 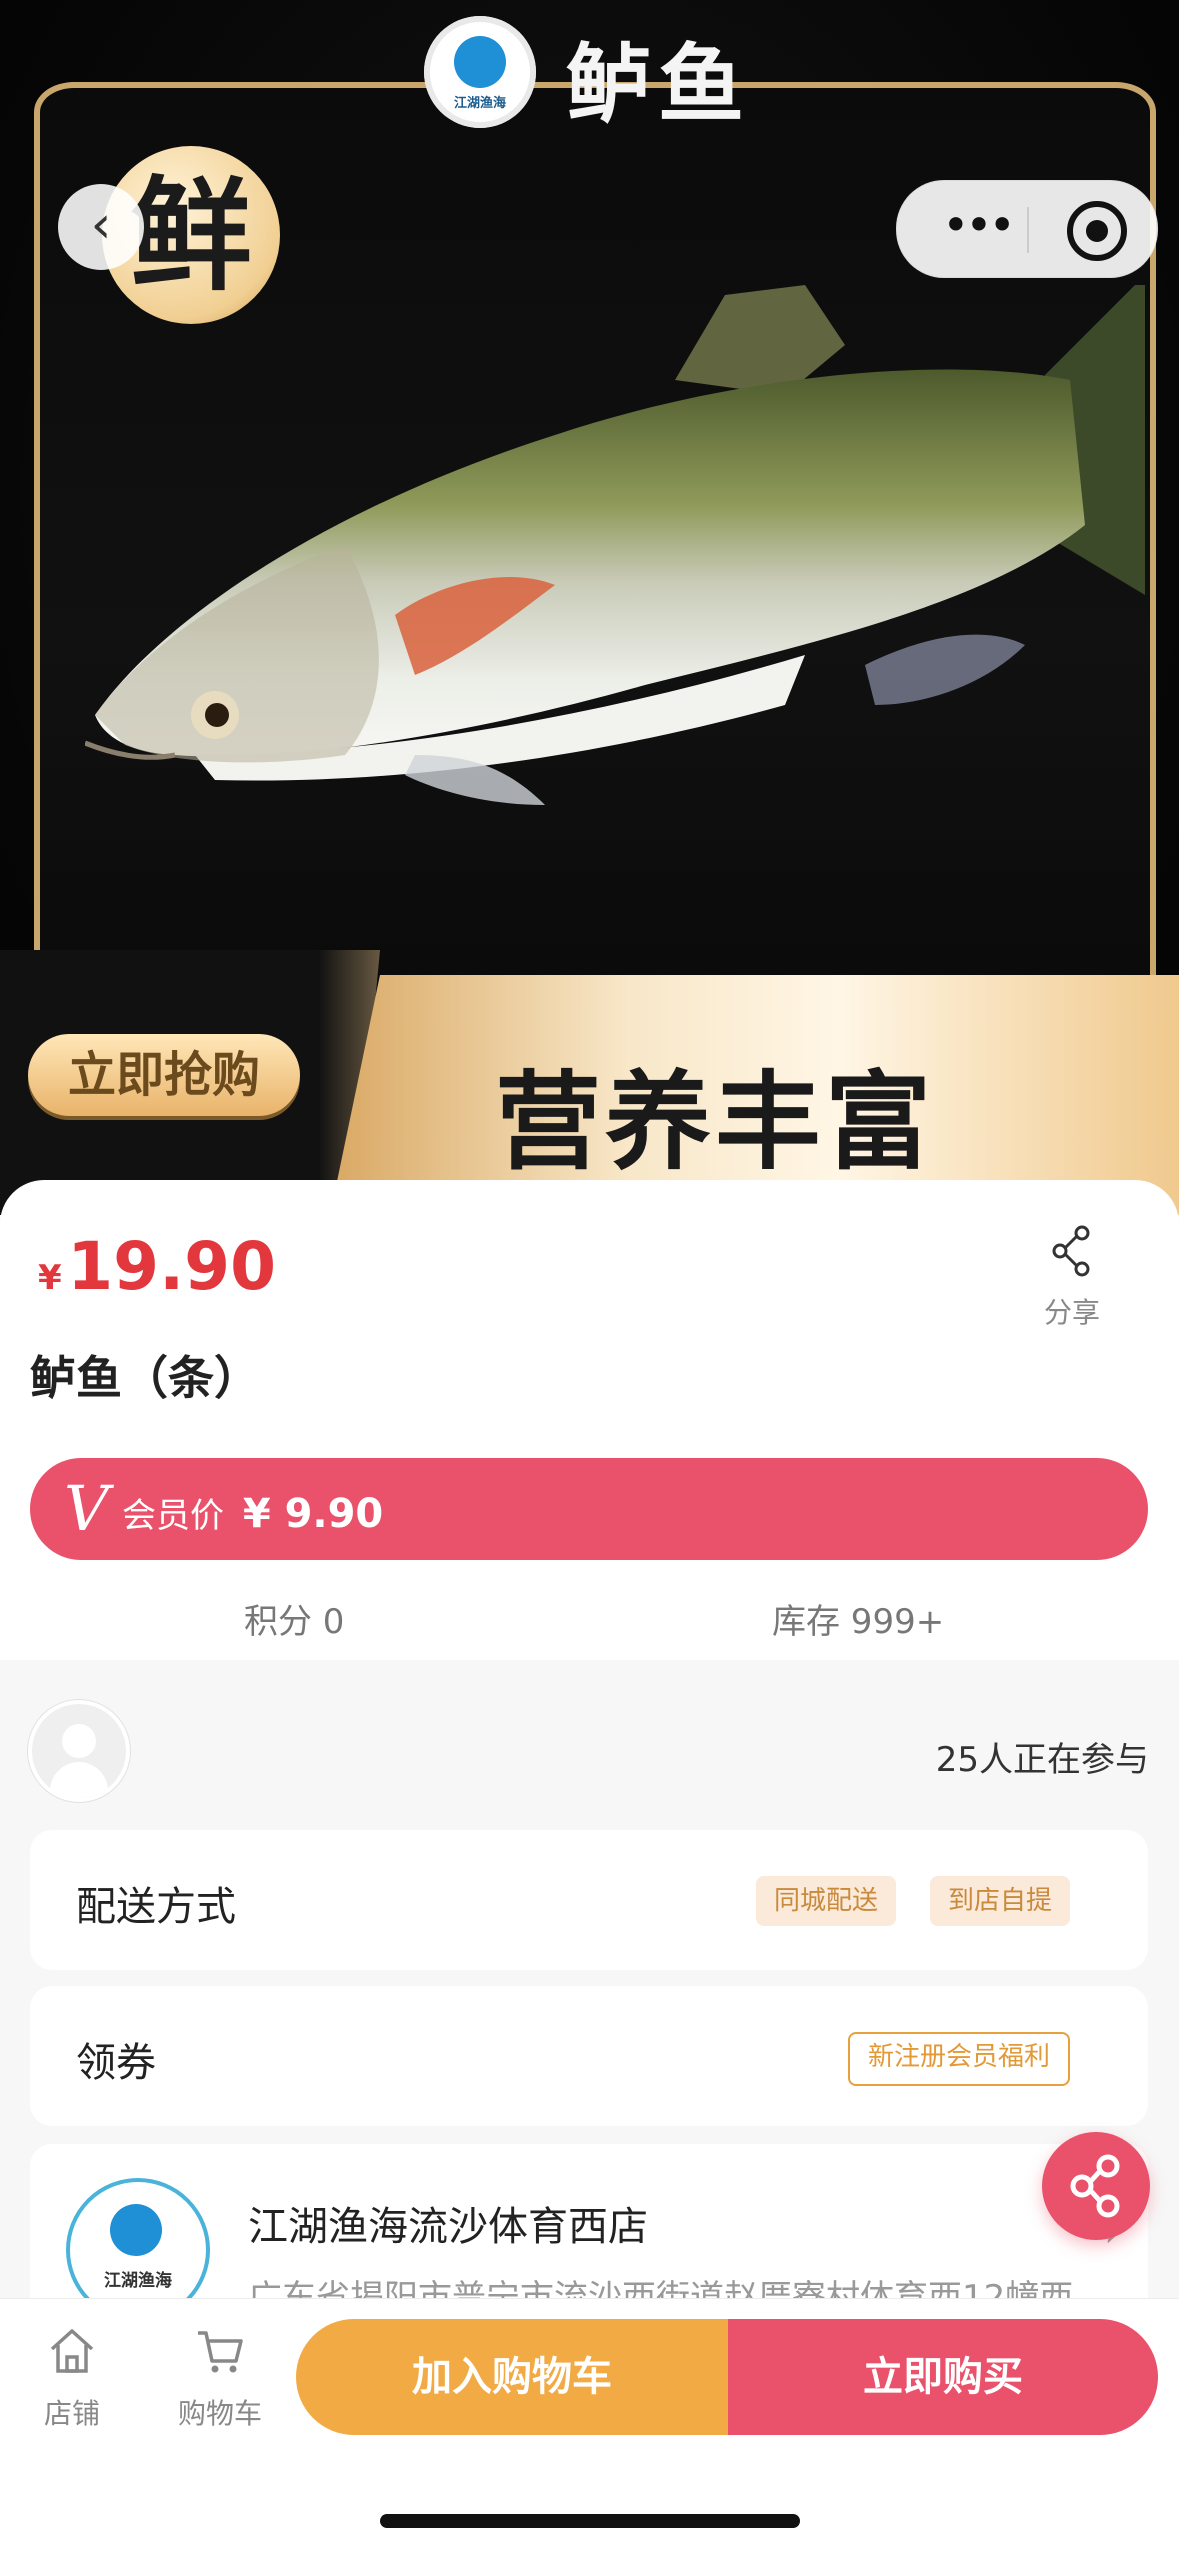 I want to click on vip-icon: V, so click(x=86, y=1508).